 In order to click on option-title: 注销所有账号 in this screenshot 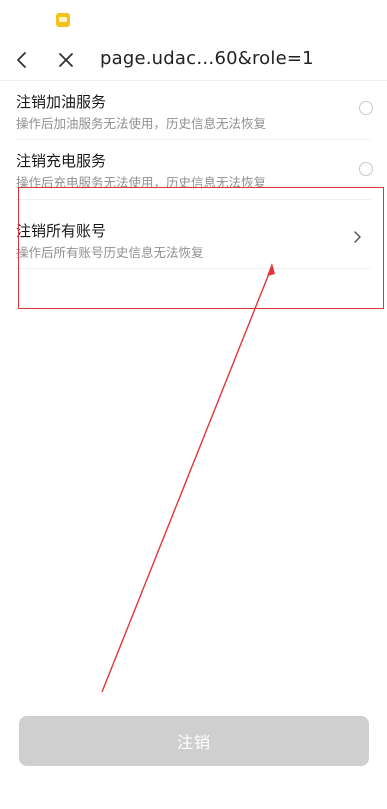, I will do `click(61, 231)`.